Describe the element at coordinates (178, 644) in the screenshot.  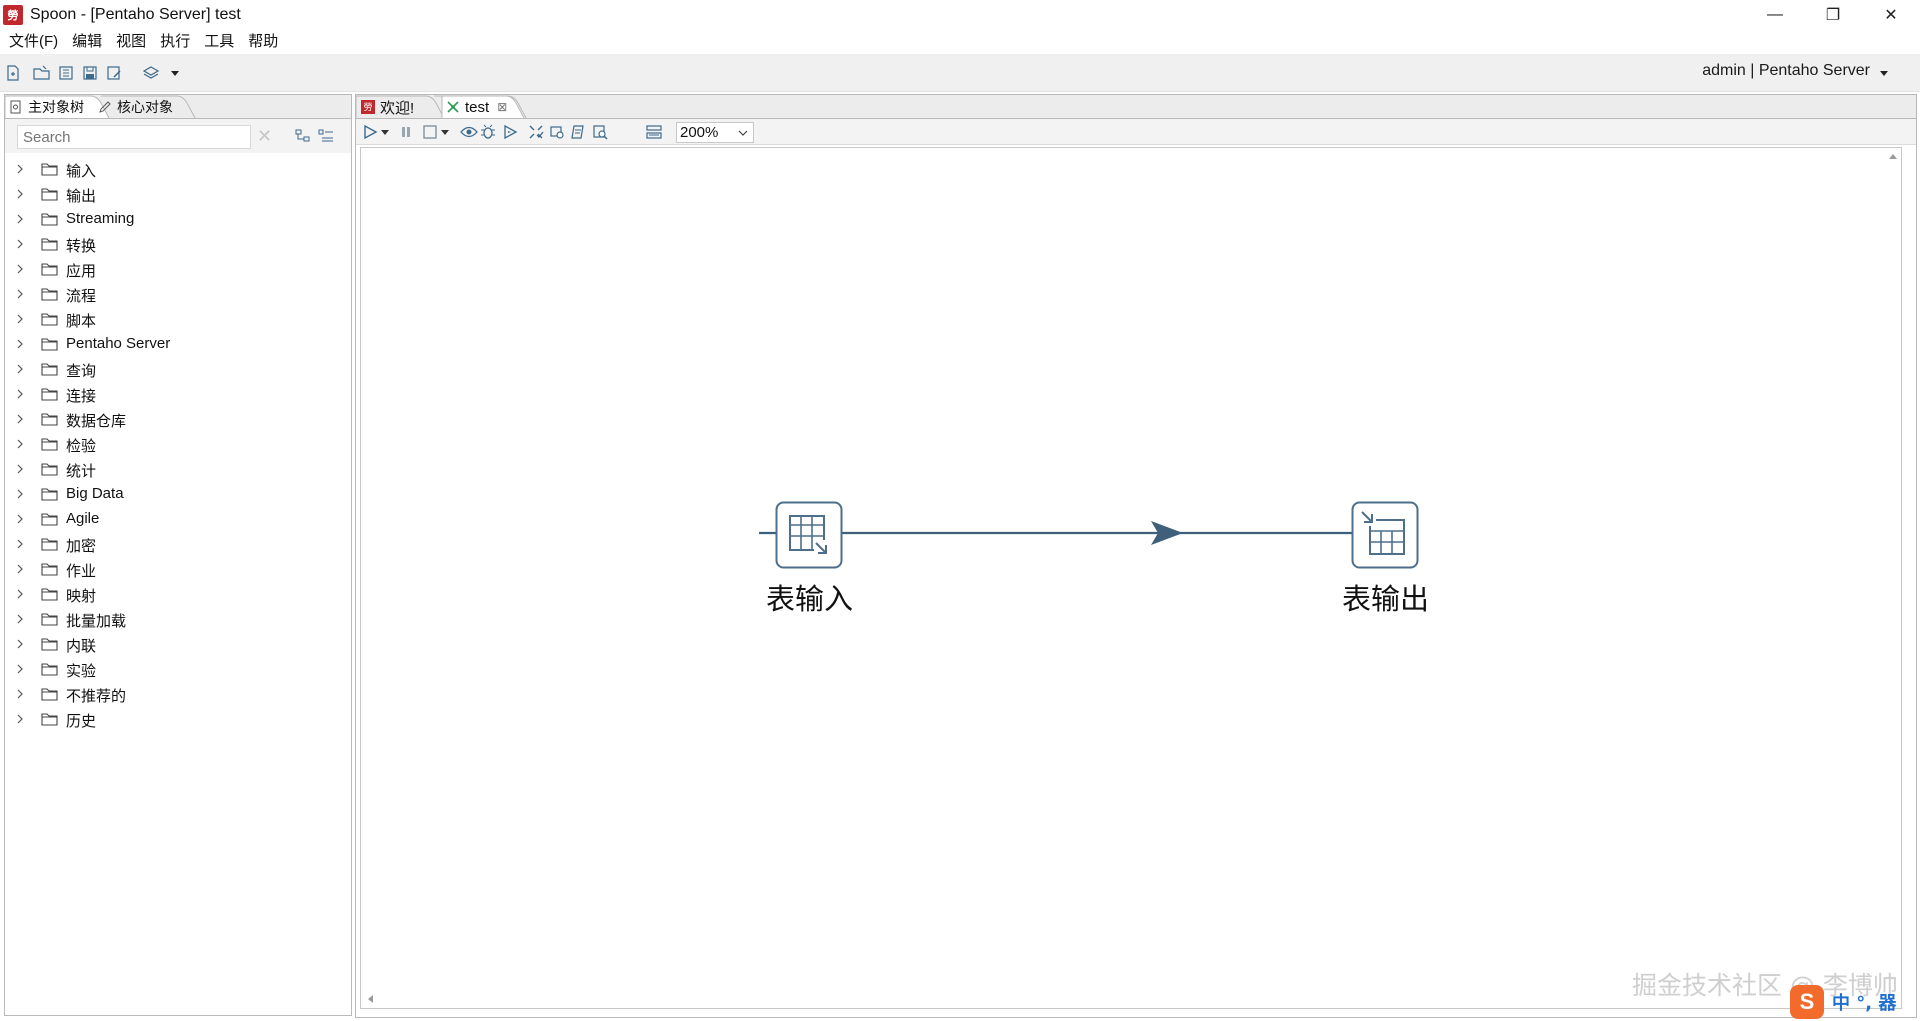
I see `tree-item: 内联` at that location.